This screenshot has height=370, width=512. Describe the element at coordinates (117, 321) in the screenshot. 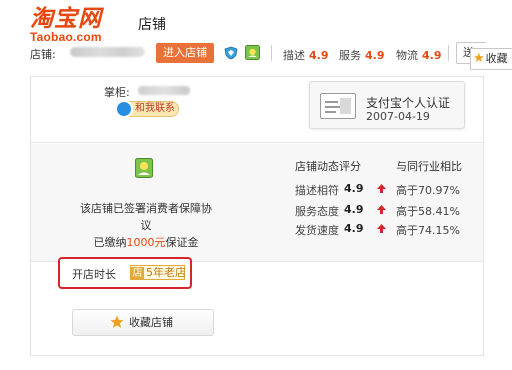

I see `star-icon` at that location.